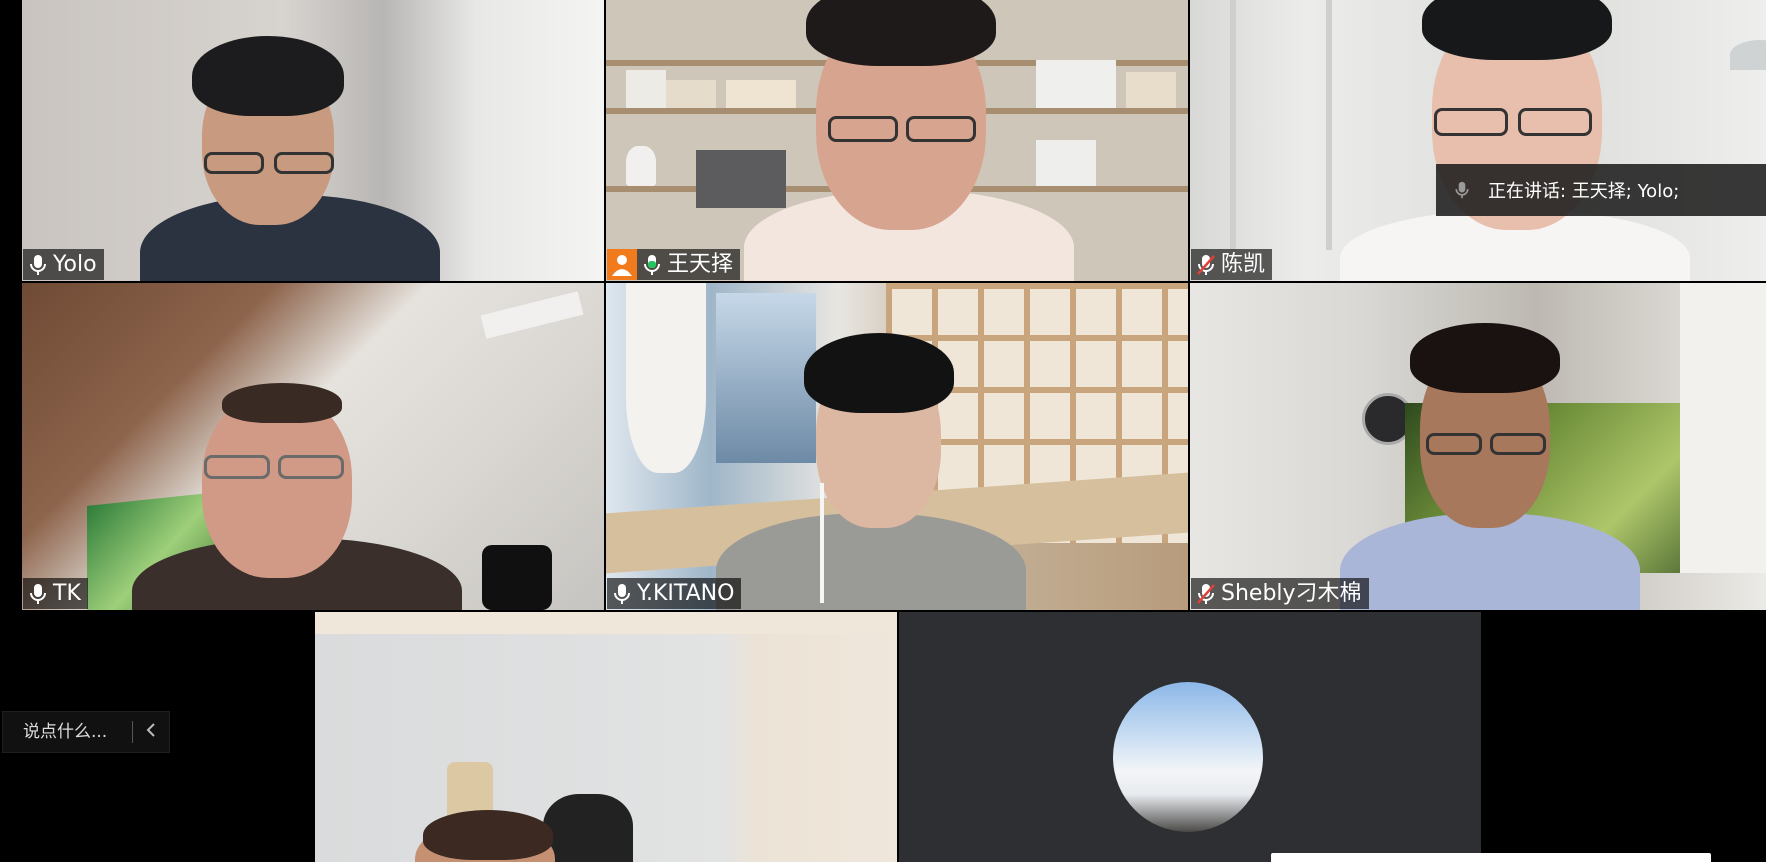  What do you see at coordinates (313, 140) in the screenshot?
I see `video-tile-yolo: Yolo` at bounding box center [313, 140].